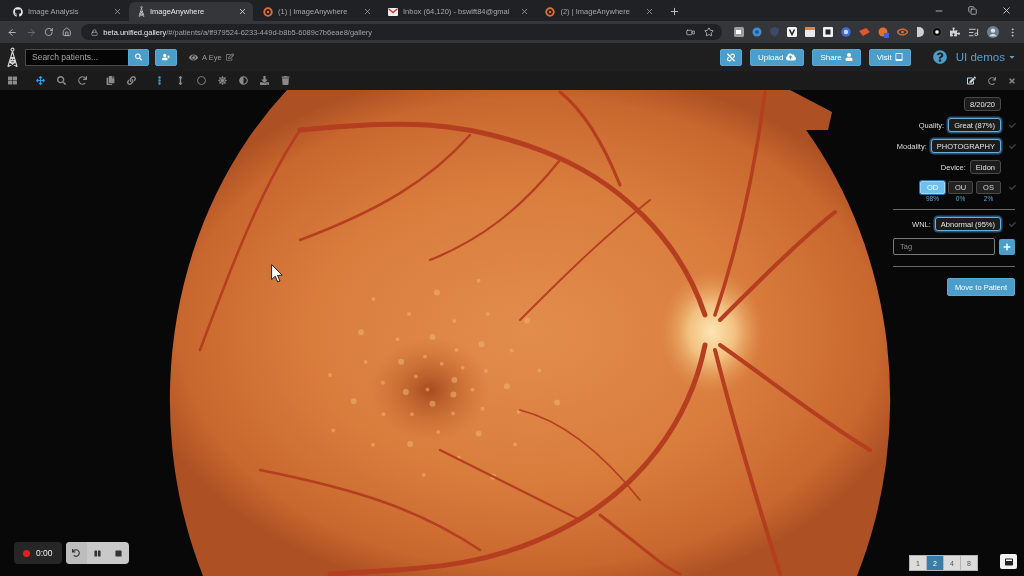 The image size is (1024, 576). Describe the element at coordinates (739, 32) in the screenshot. I see `tile-icon` at that location.